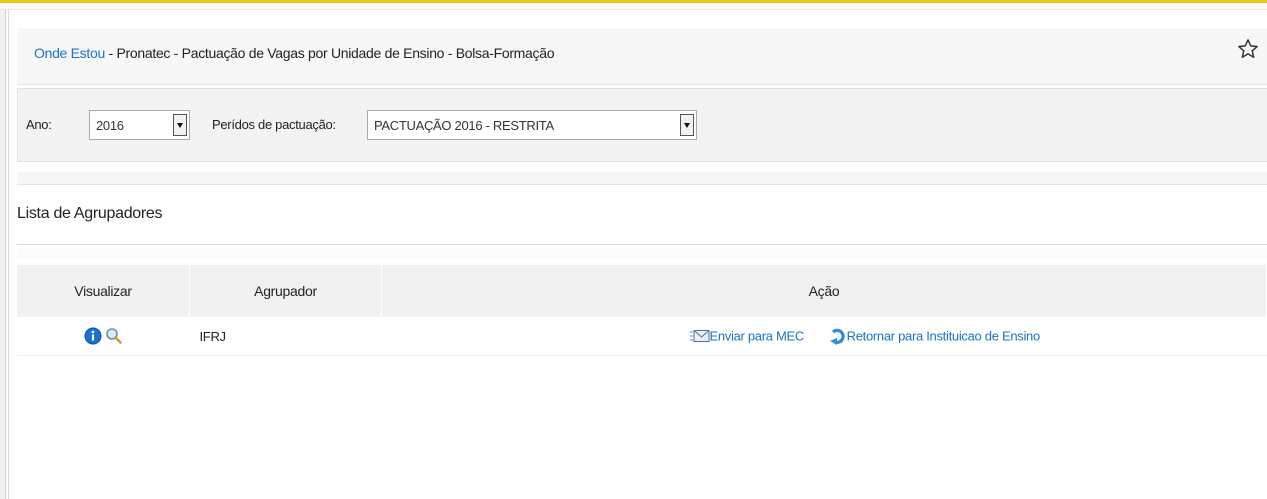  I want to click on retornar-instituicao-link: Retornar para Instituicao de Ensino, so click(944, 336).